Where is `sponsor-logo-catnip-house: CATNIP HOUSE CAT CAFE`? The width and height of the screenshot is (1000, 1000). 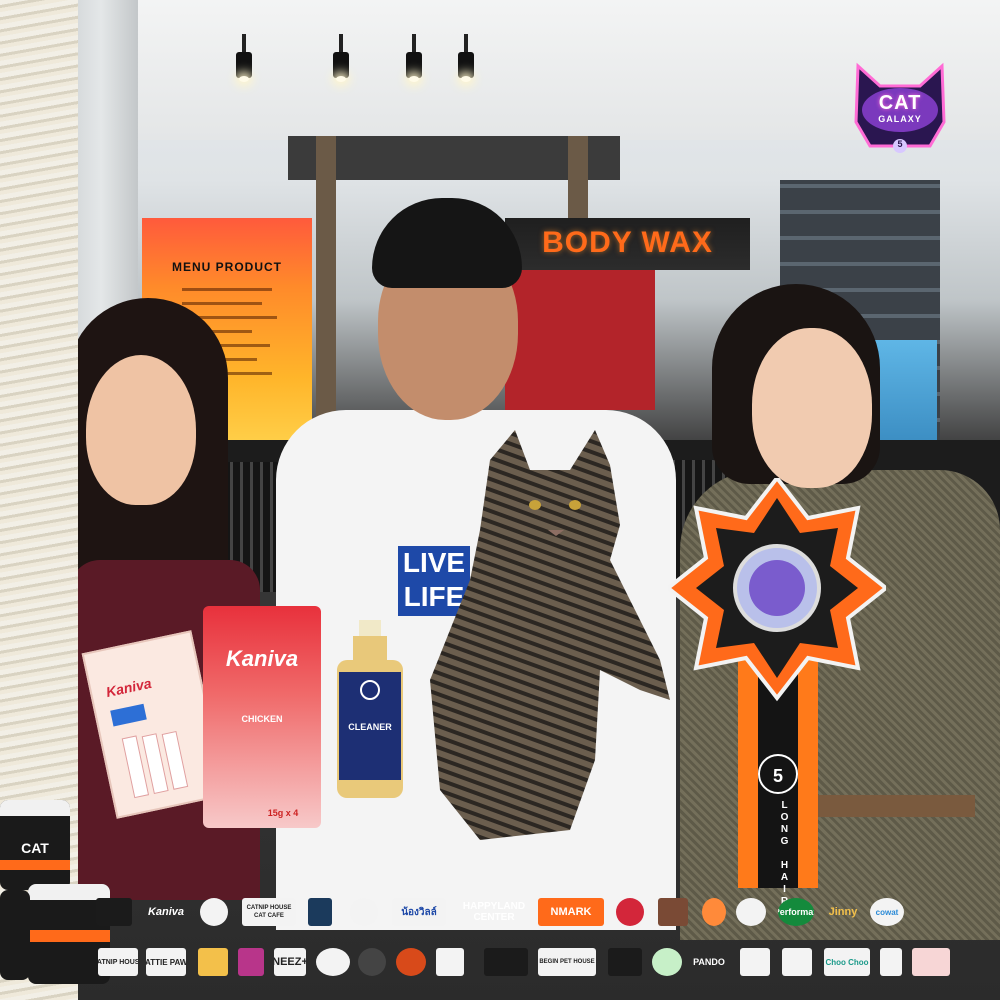
sponsor-logo-catnip-house: CATNIP HOUSE CAT CAFE is located at coordinates (269, 912).